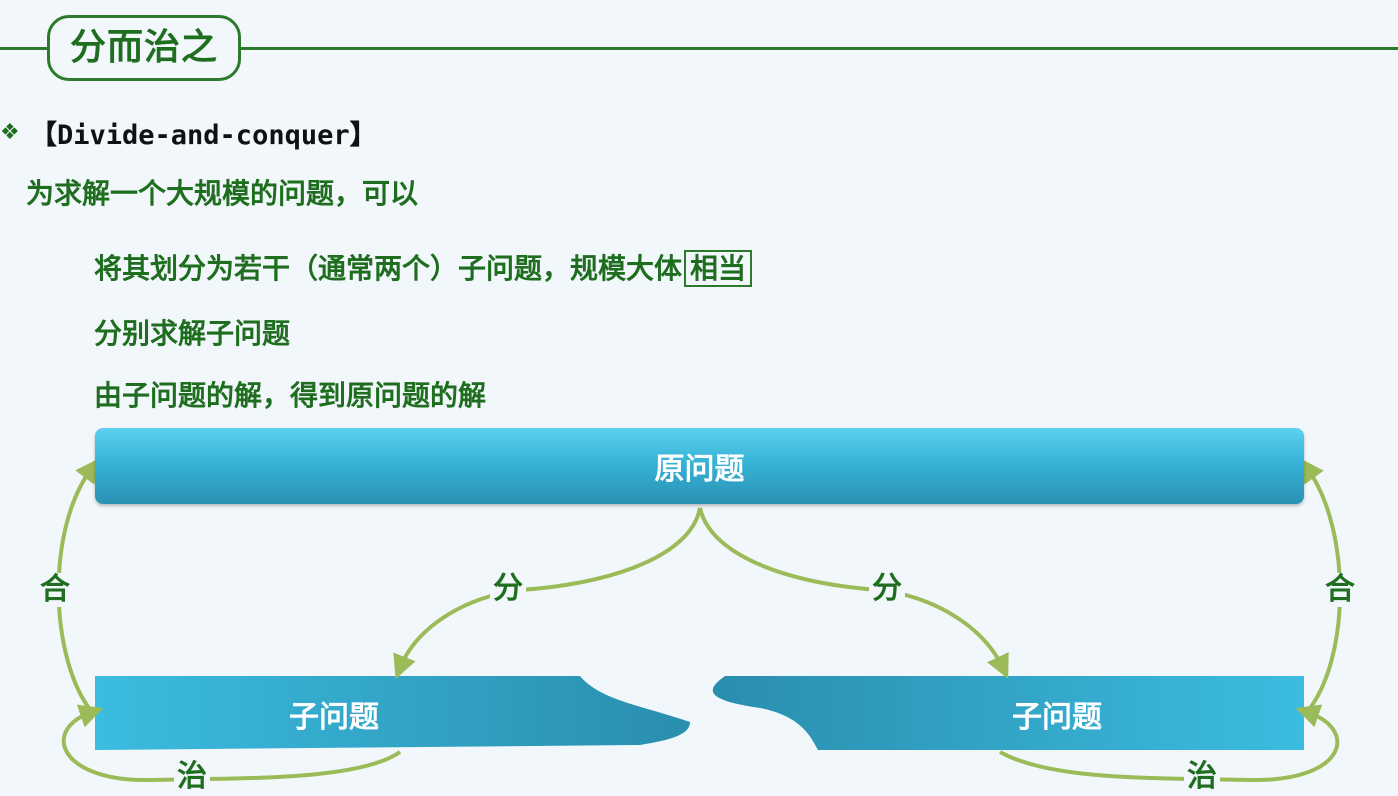  I want to click on original-problem-label: 原问题, so click(699, 469).